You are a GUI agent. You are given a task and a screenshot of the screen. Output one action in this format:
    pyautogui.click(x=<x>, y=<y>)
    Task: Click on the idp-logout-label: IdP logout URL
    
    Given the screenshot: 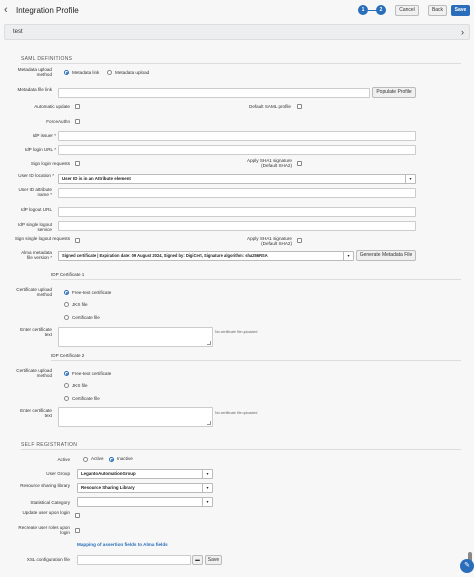 What is the action you would take?
    pyautogui.click(x=36, y=209)
    